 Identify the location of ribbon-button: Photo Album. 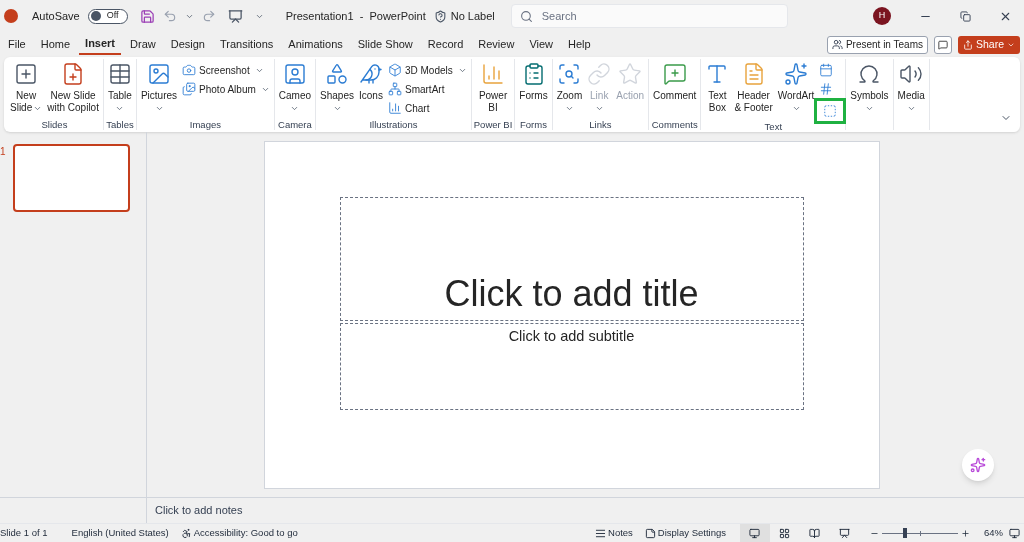
(226, 89).